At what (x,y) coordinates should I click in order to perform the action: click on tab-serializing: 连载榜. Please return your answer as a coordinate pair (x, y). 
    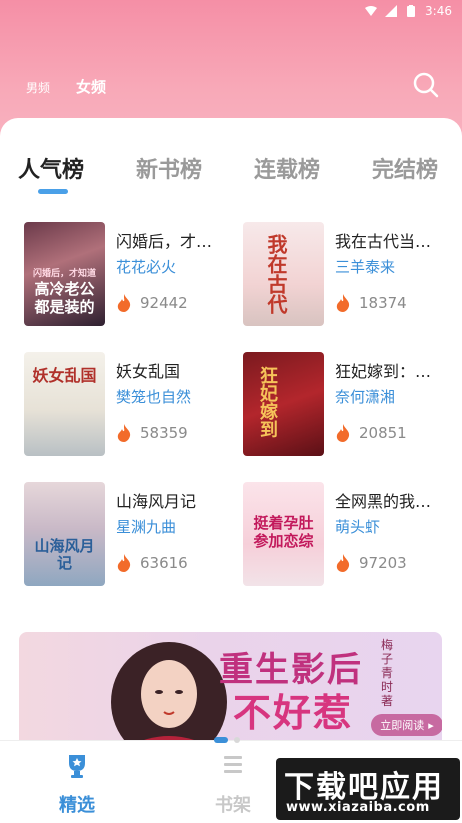
    Looking at the image, I should click on (287, 172).